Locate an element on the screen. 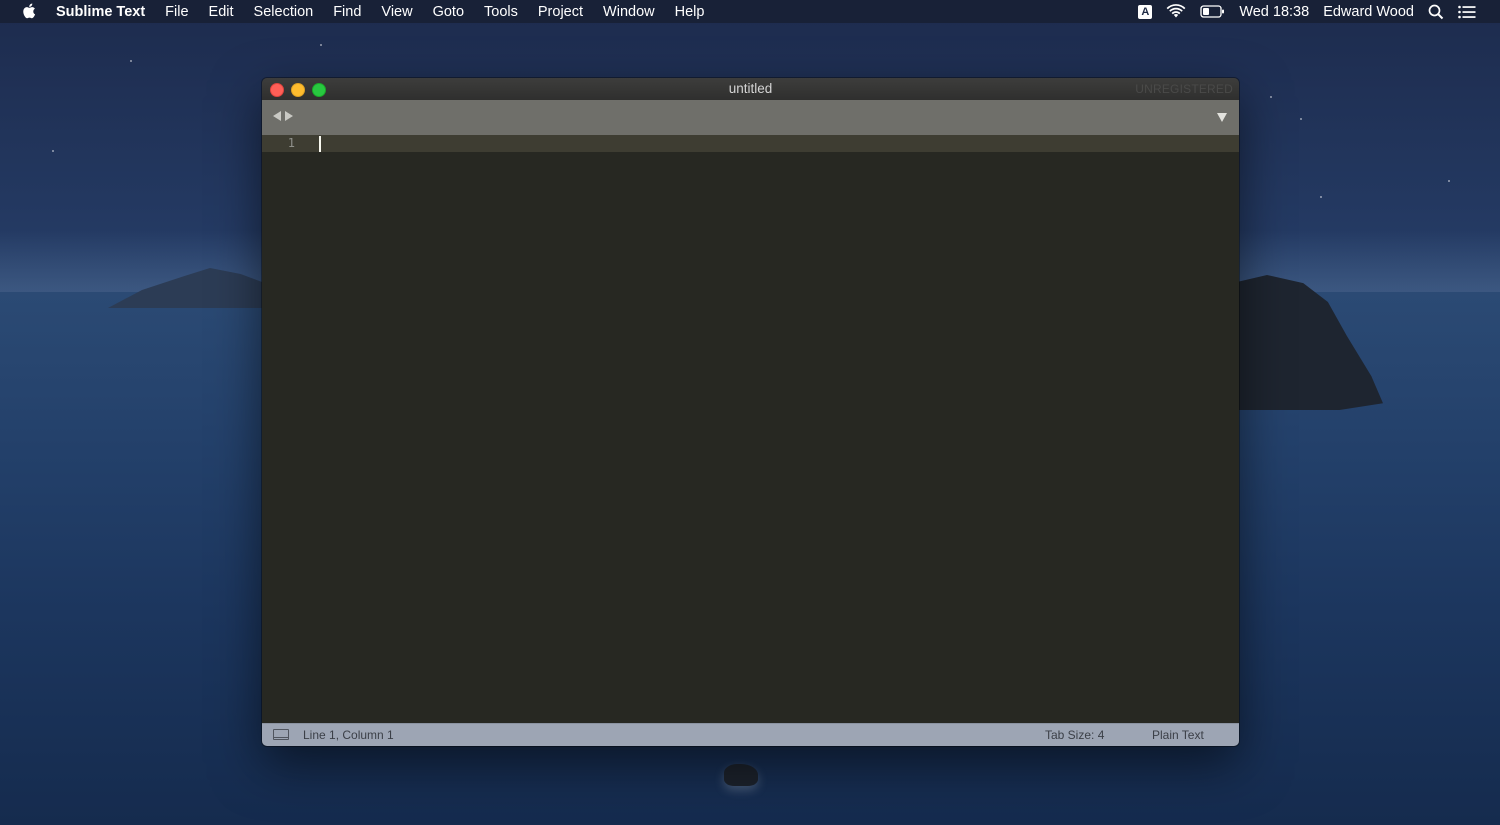  line-number: 1 is located at coordinates (291, 143).